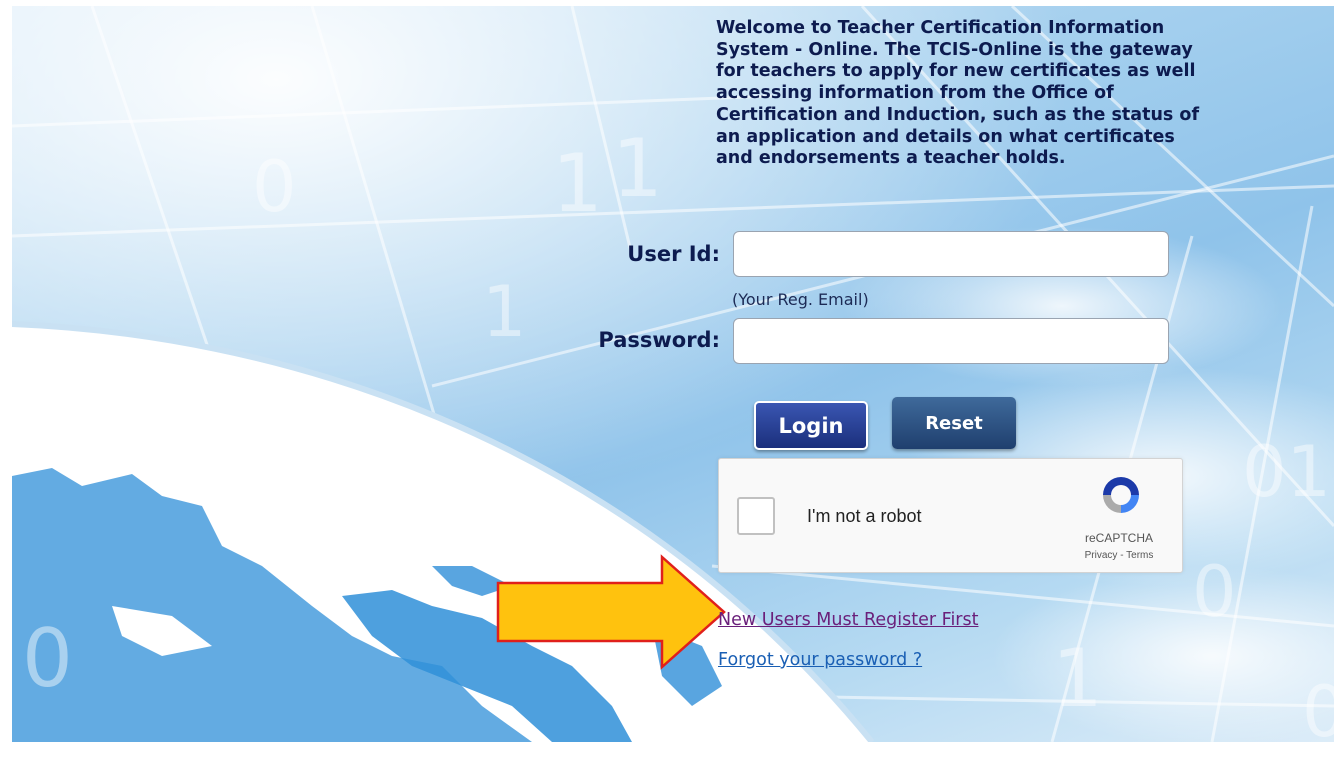 Image resolution: width=1334 pixels, height=771 pixels. What do you see at coordinates (659, 340) in the screenshot?
I see `password-label: Password:` at bounding box center [659, 340].